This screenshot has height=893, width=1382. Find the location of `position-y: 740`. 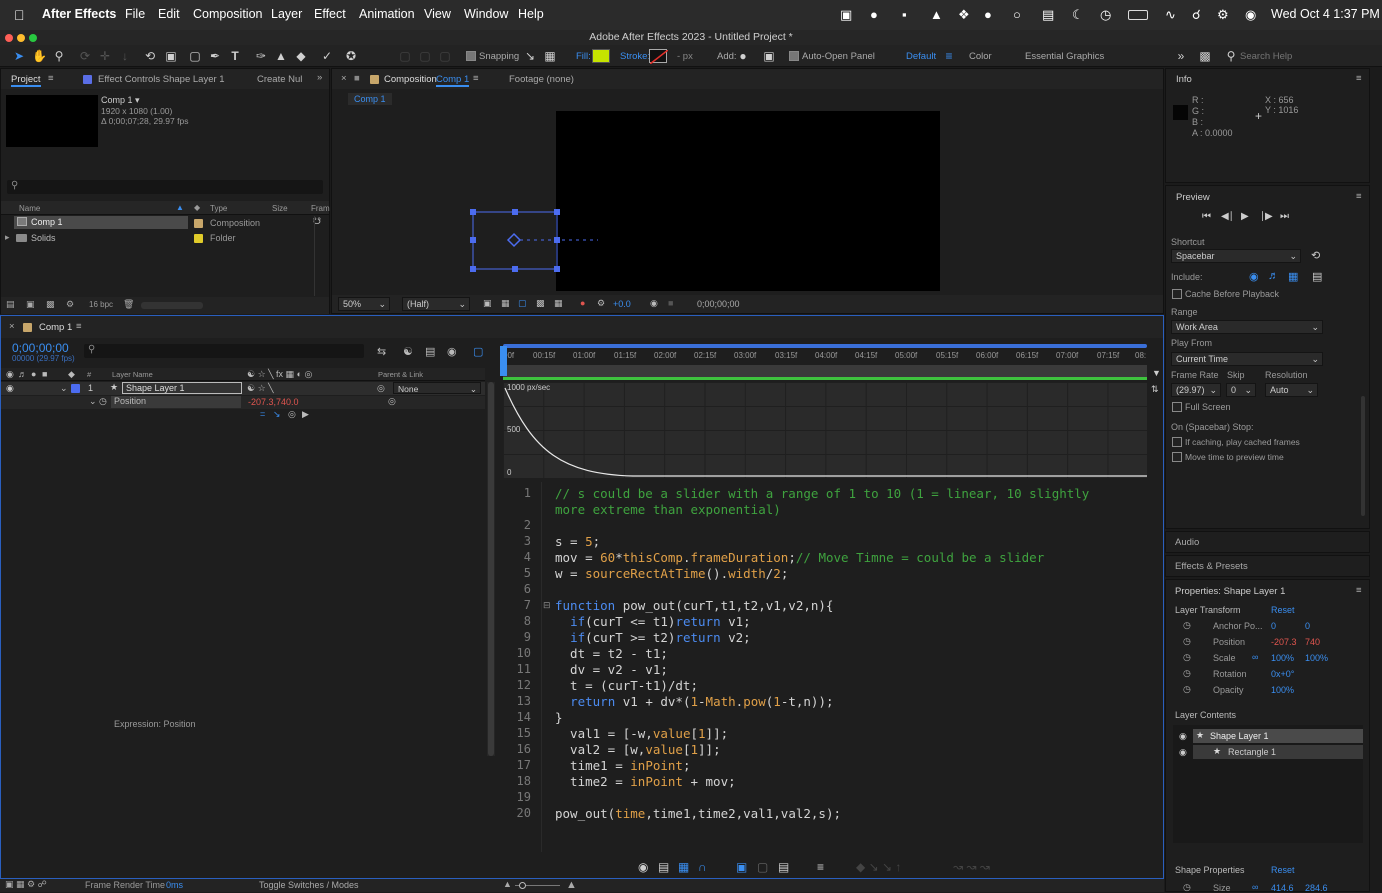

position-y: 740 is located at coordinates (1312, 642).